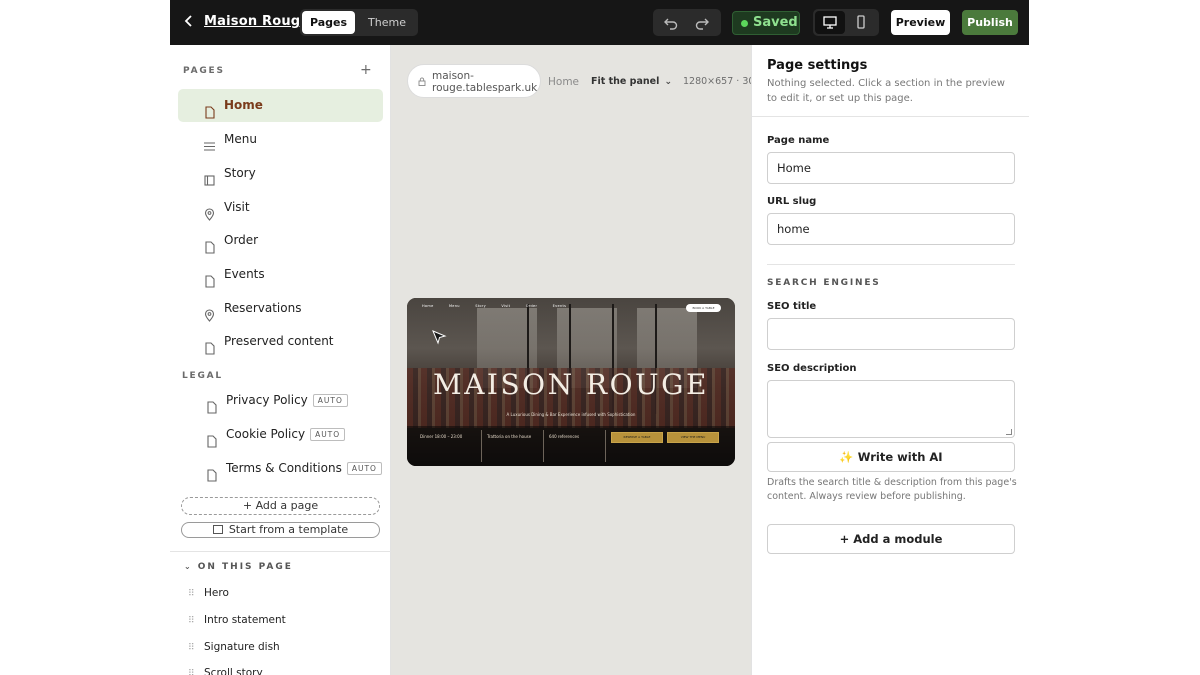 This screenshot has width=1200, height=675. Describe the element at coordinates (891, 457) in the screenshot. I see `write-with-ai-button: ✨ Write with AI` at that location.